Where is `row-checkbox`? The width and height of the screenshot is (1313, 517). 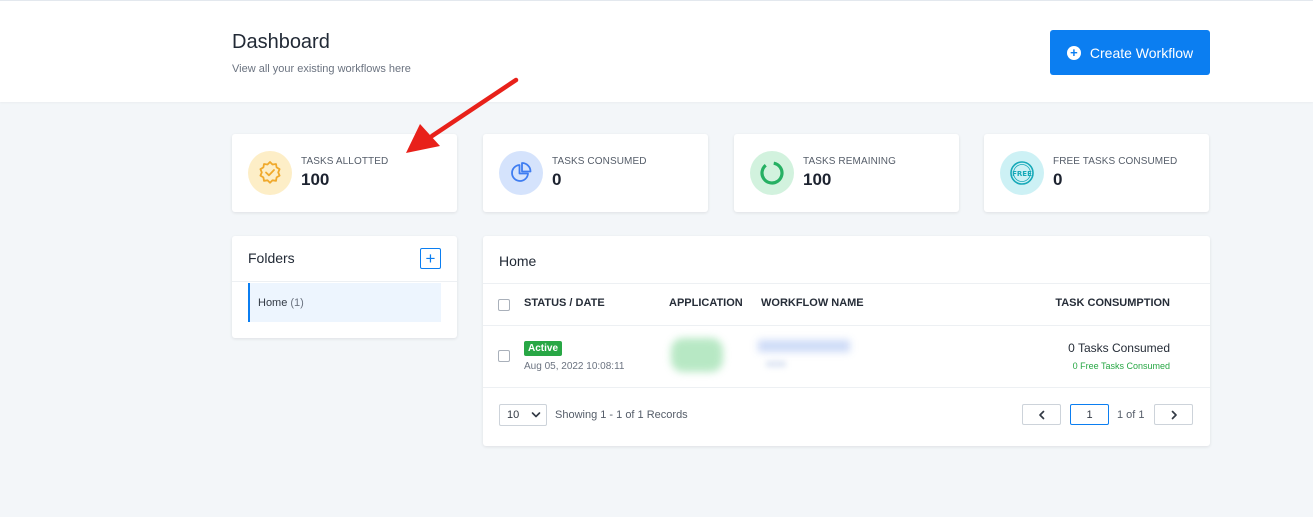
row-checkbox is located at coordinates (504, 356).